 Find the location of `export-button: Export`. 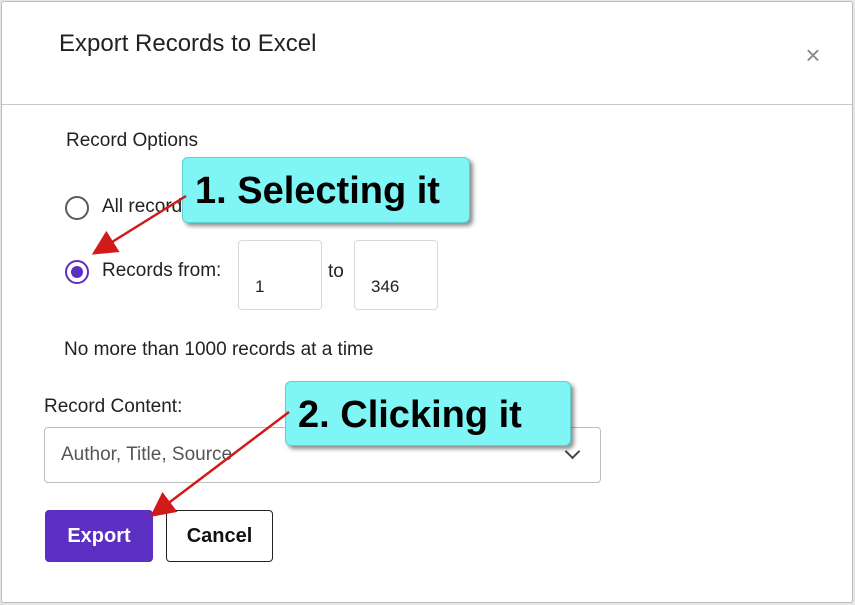

export-button: Export is located at coordinates (99, 536).